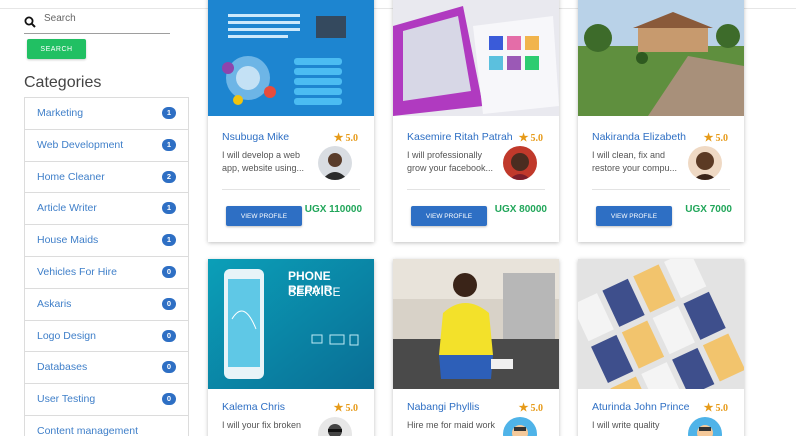  I want to click on category-item-web-development: Web Development 1, so click(106, 145).